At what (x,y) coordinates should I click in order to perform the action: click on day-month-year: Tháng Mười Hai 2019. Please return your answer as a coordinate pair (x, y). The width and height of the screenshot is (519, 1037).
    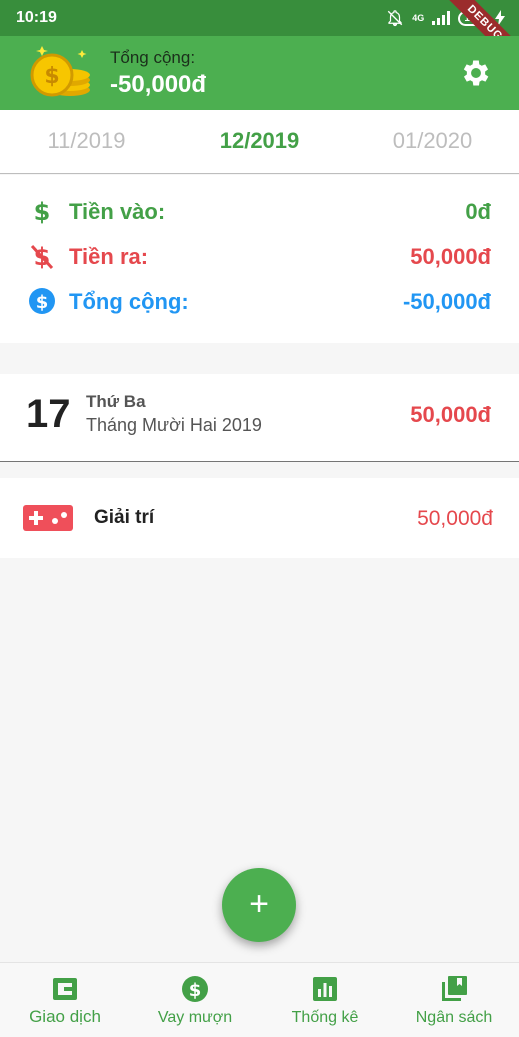
    Looking at the image, I should click on (174, 425).